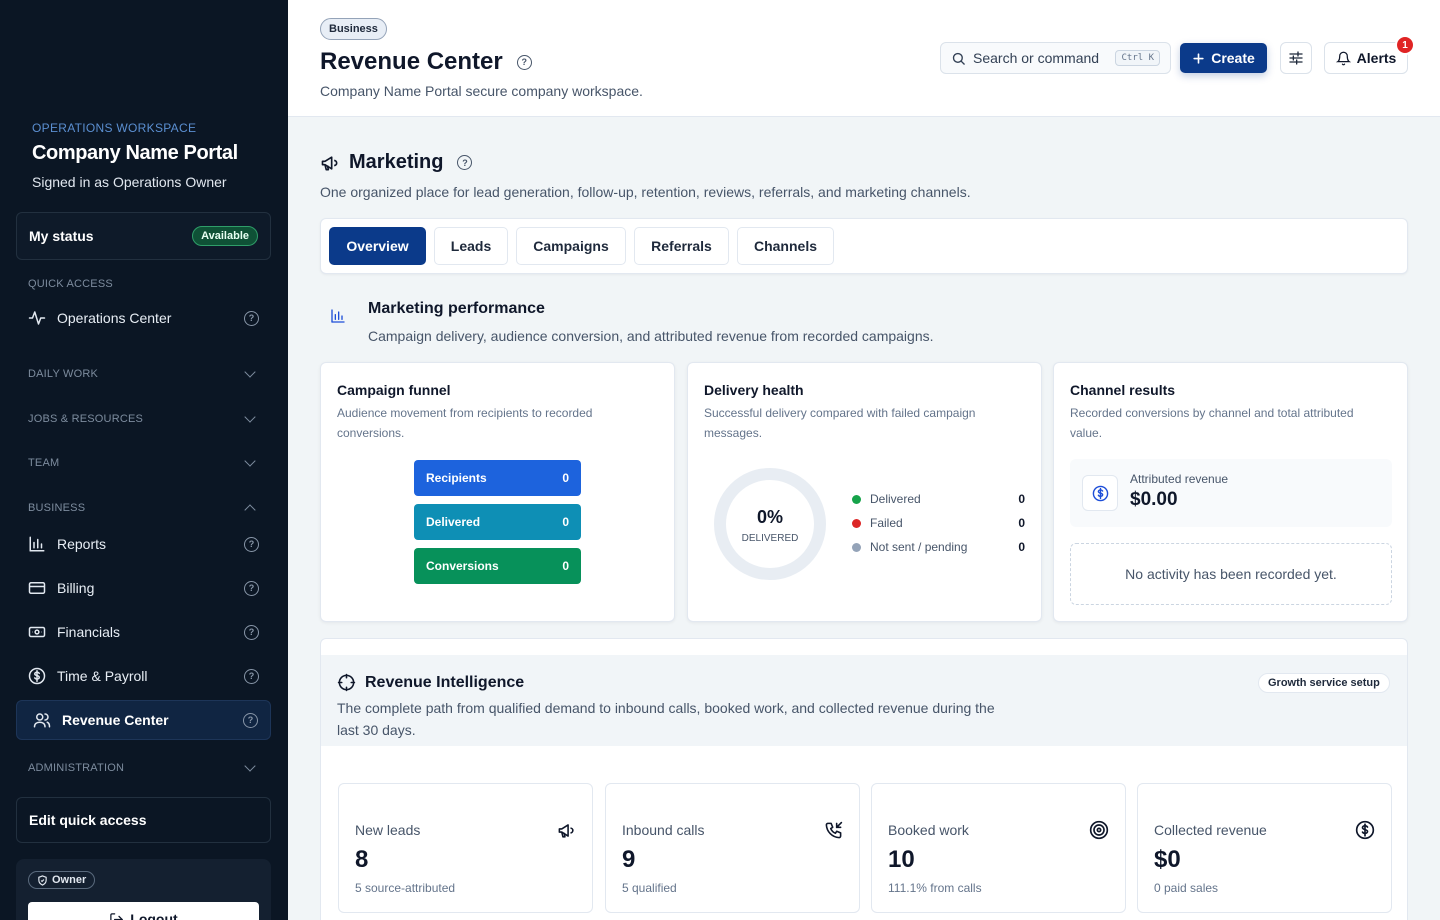 This screenshot has height=920, width=1440. What do you see at coordinates (1021, 499) in the screenshot?
I see `legend-value: 0` at bounding box center [1021, 499].